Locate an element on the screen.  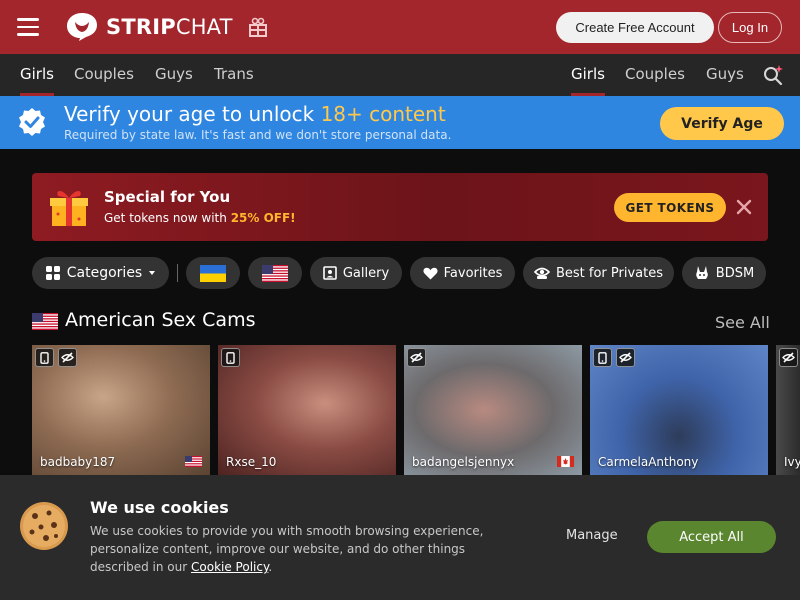
site-header: STRIPCHAT Create Free Account Log In is located at coordinates (400, 27).